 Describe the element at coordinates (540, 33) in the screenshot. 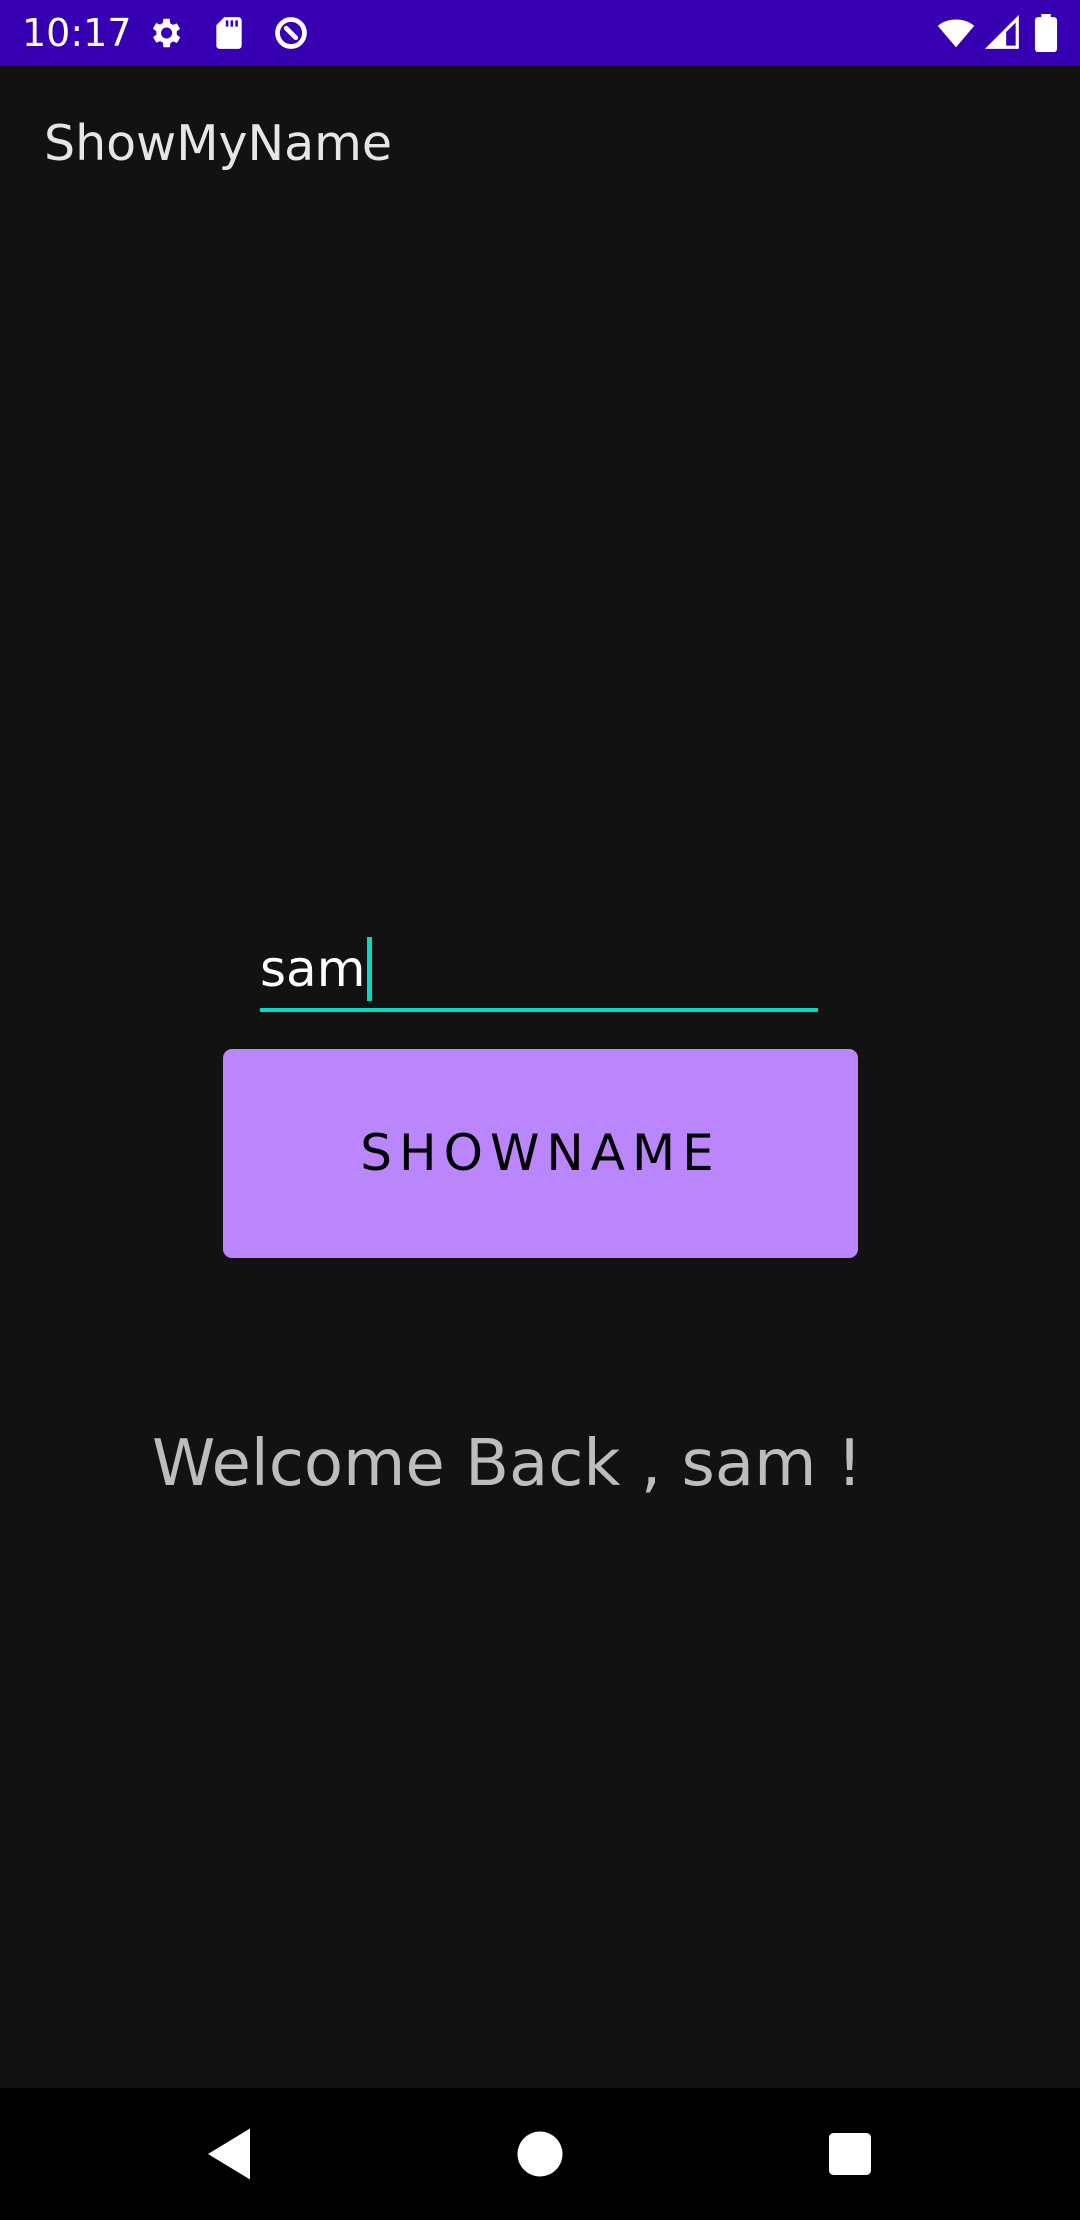

I see `status-bar: 10:17` at that location.